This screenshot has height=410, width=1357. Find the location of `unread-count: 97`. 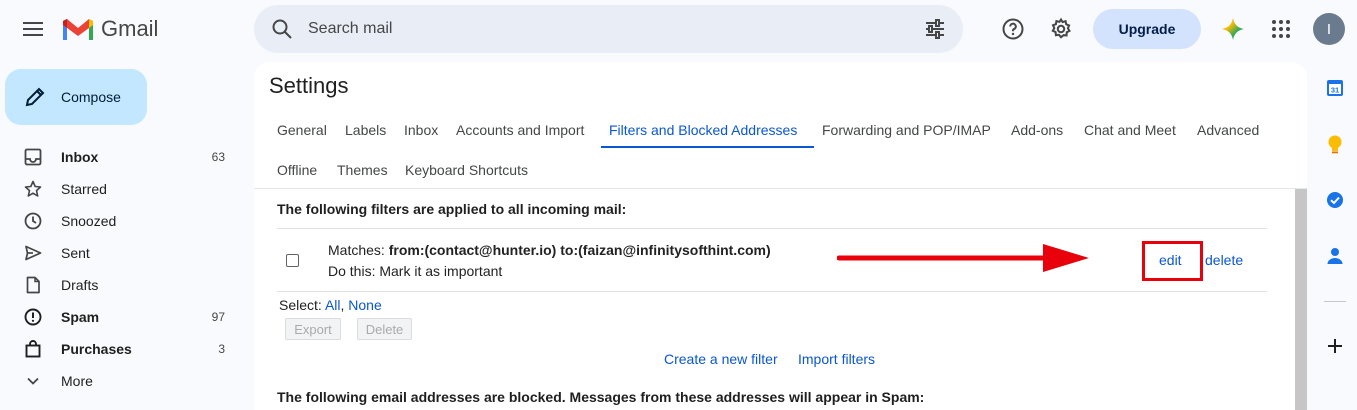

unread-count: 97 is located at coordinates (218, 317).